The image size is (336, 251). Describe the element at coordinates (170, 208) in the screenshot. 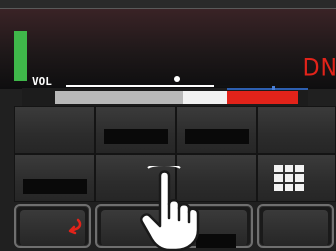

I see `tap-hand-icon` at that location.